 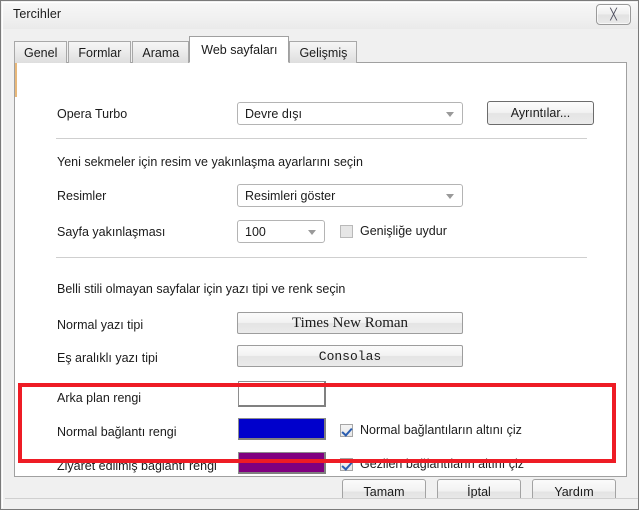 I want to click on normal-link-color-swatch, so click(x=282, y=429).